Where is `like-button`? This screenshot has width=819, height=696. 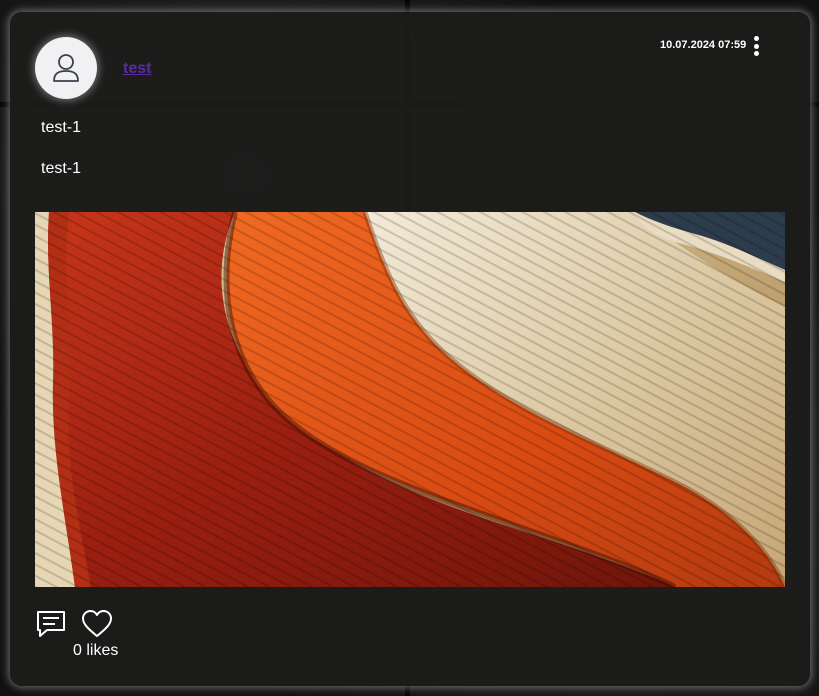 like-button is located at coordinates (97, 624).